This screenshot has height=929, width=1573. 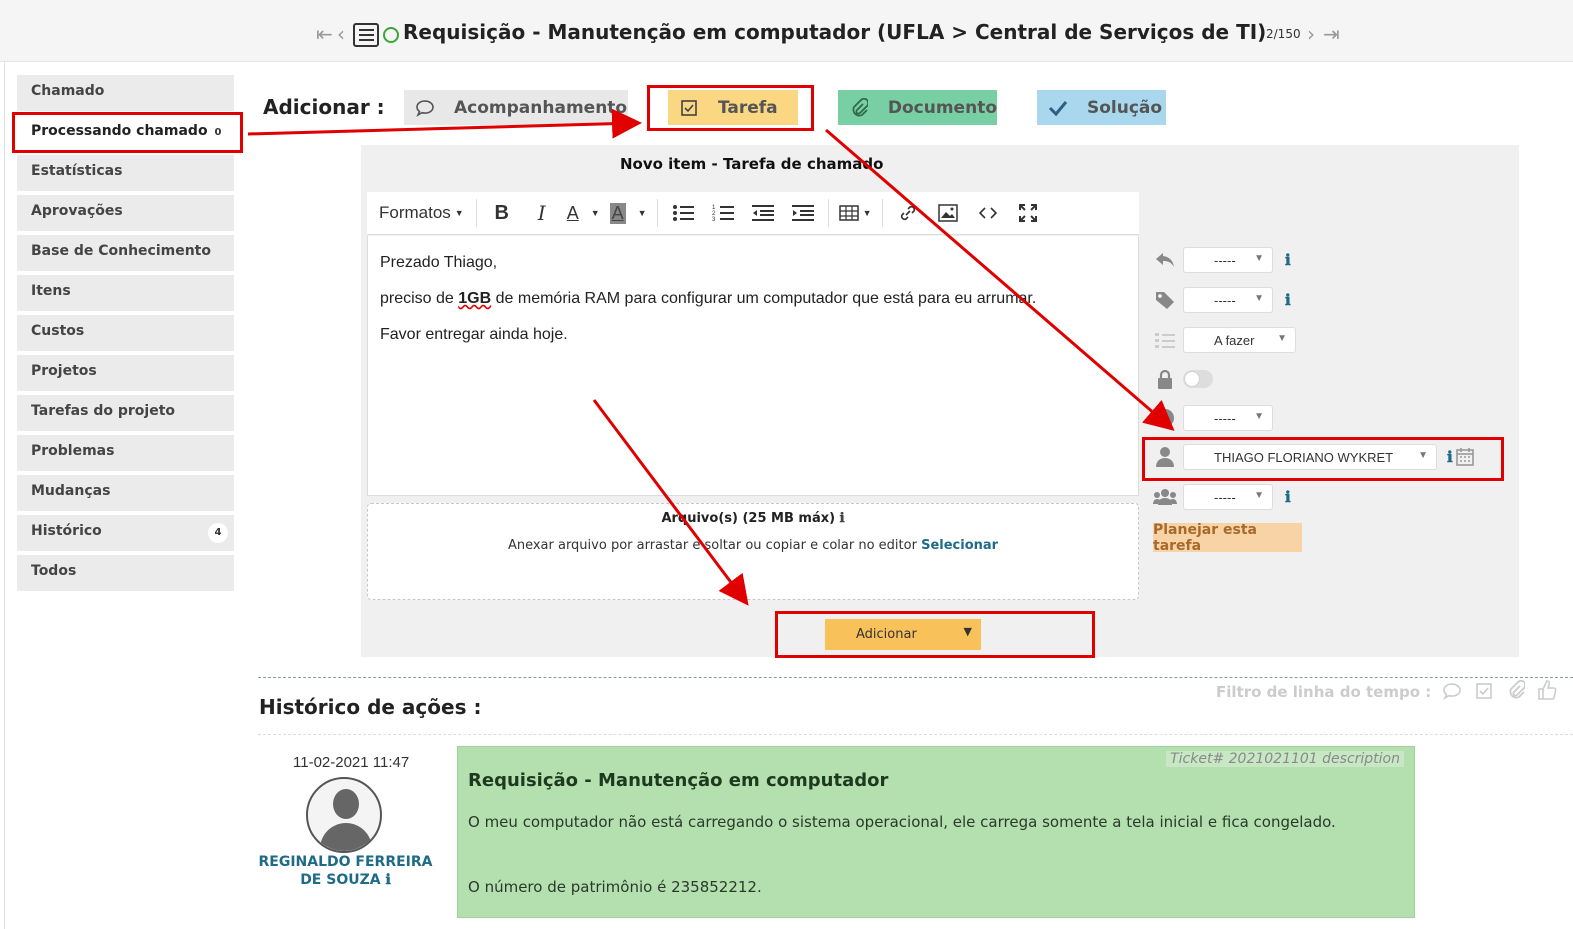 What do you see at coordinates (1165, 260) in the screenshot?
I see `reply-icon` at bounding box center [1165, 260].